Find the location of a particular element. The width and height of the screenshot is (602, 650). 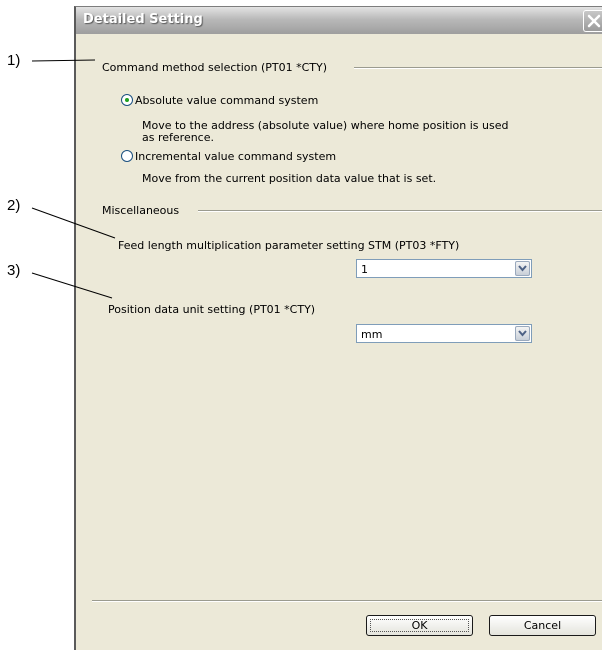

close-button is located at coordinates (592, 21).